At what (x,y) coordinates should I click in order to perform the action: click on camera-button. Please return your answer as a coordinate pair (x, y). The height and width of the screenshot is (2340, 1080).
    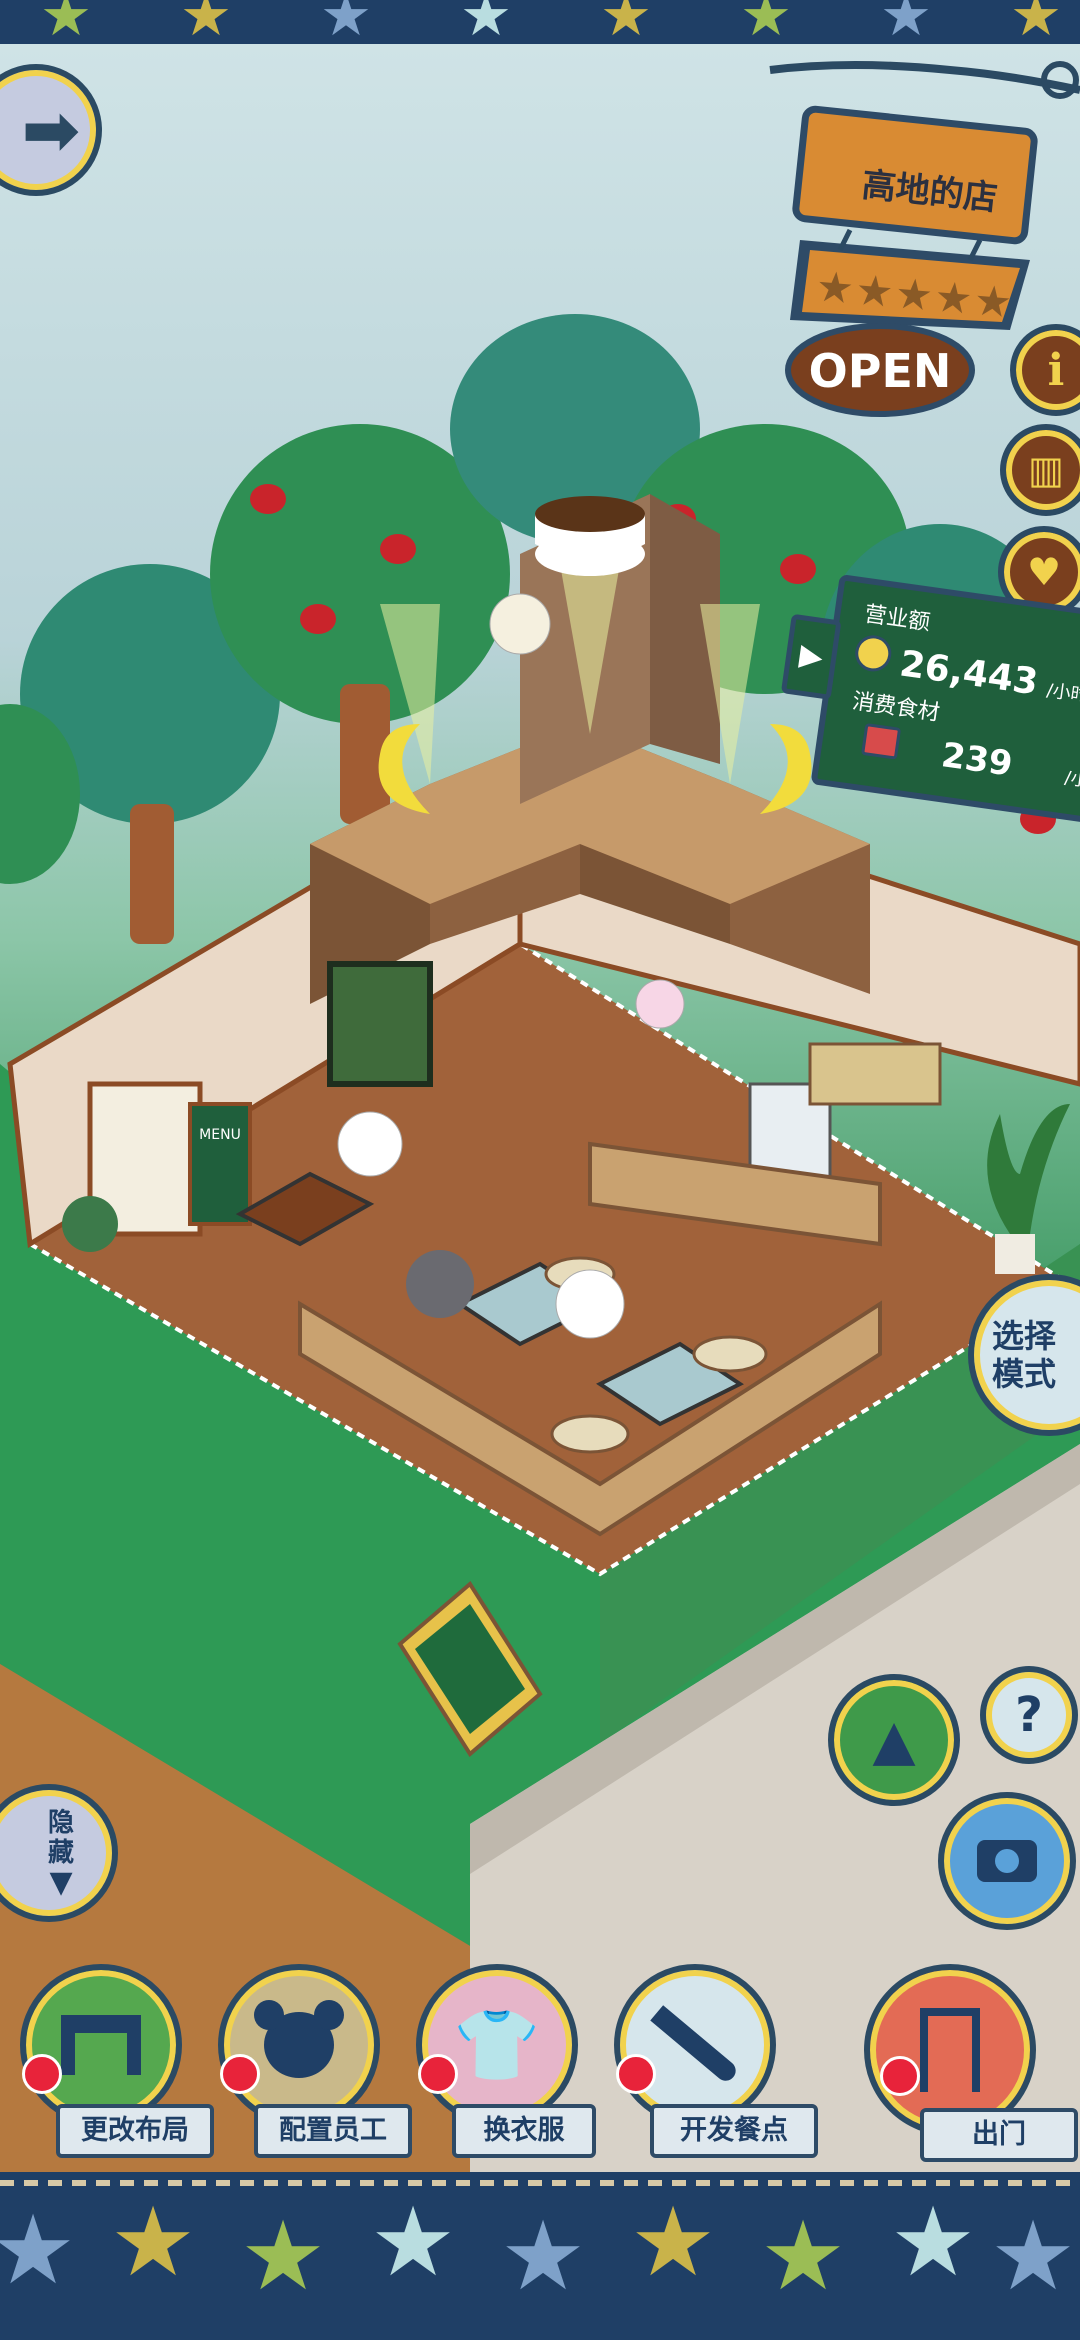
    Looking at the image, I should click on (1007, 1861).